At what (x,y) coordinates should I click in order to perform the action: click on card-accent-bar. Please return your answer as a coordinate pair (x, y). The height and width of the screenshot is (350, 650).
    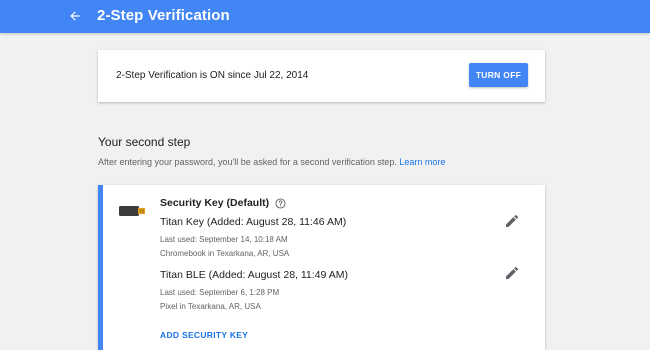
    Looking at the image, I should click on (100, 267).